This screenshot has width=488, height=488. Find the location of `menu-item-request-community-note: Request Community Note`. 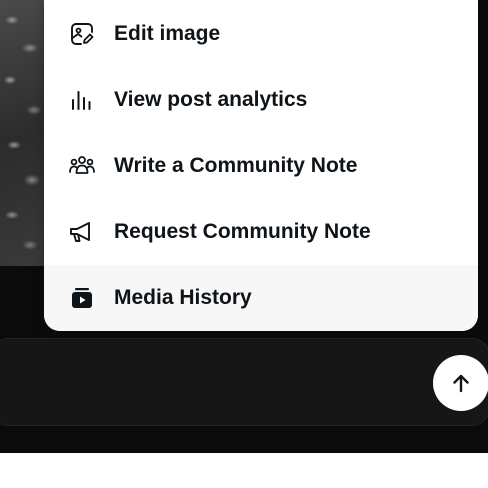

menu-item-request-community-note: Request Community Note is located at coordinates (261, 232).